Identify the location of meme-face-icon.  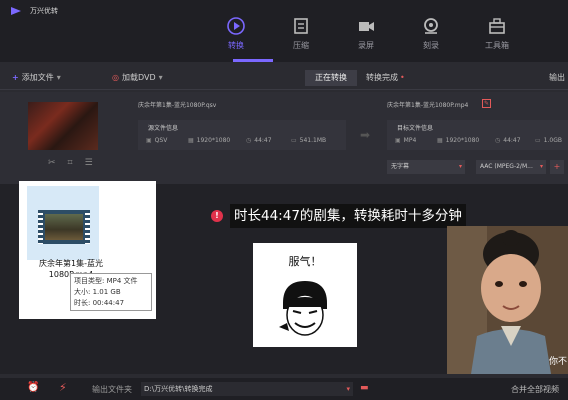
(303, 308).